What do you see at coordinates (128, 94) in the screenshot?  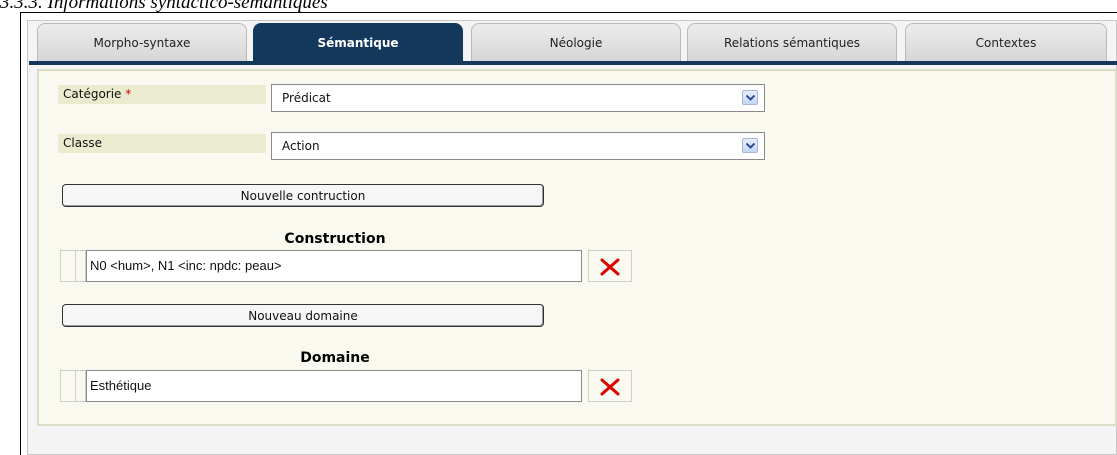 I see `required-marker: *` at bounding box center [128, 94].